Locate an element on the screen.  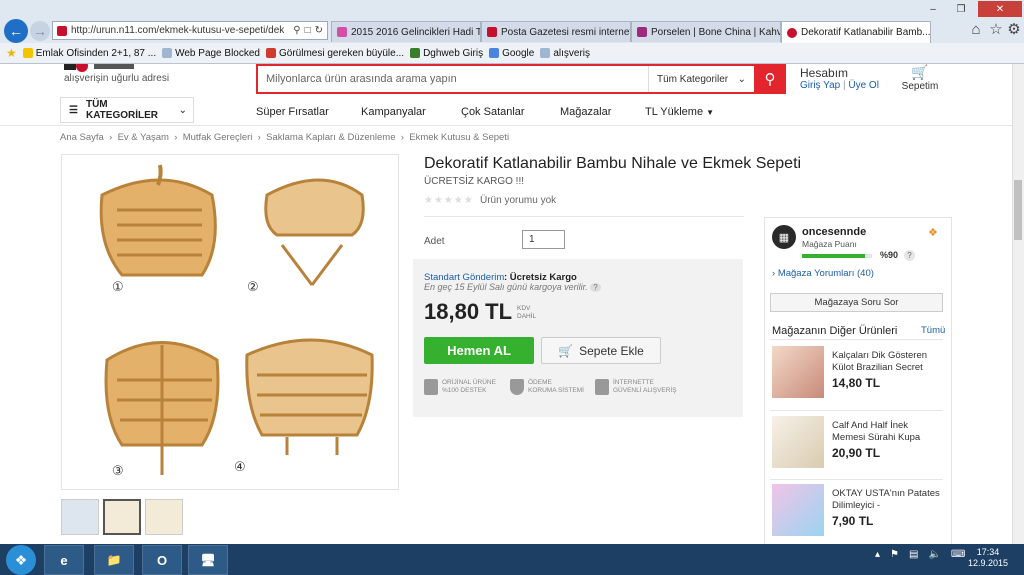
breadcrumb-item: Mutfak Gereçleri is located at coordinates (218, 137).